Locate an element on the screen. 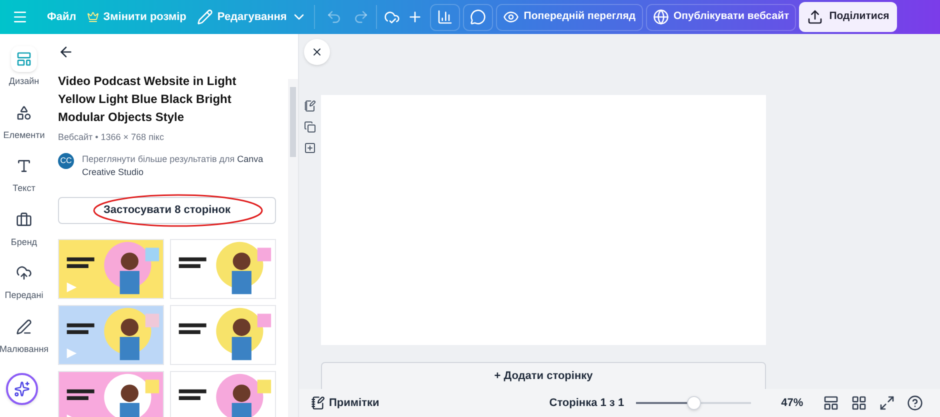  crown-icon is located at coordinates (93, 17).